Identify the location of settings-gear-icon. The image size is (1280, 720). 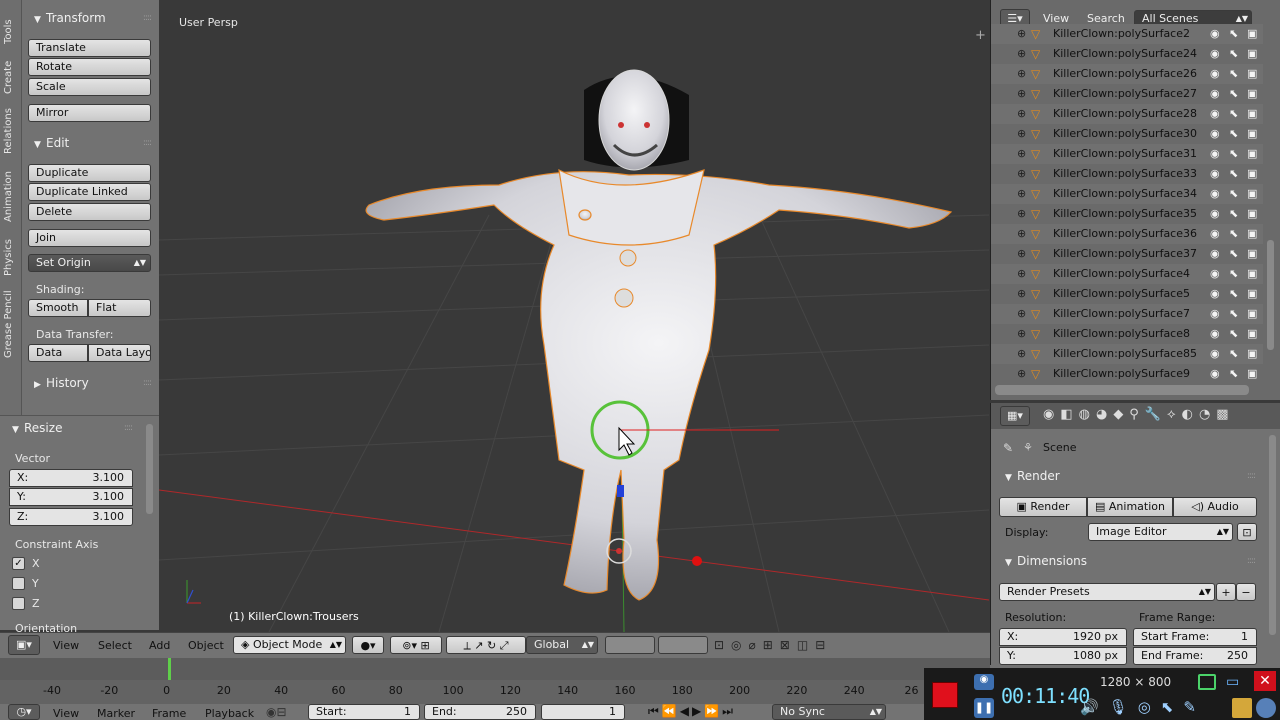
(1266, 708).